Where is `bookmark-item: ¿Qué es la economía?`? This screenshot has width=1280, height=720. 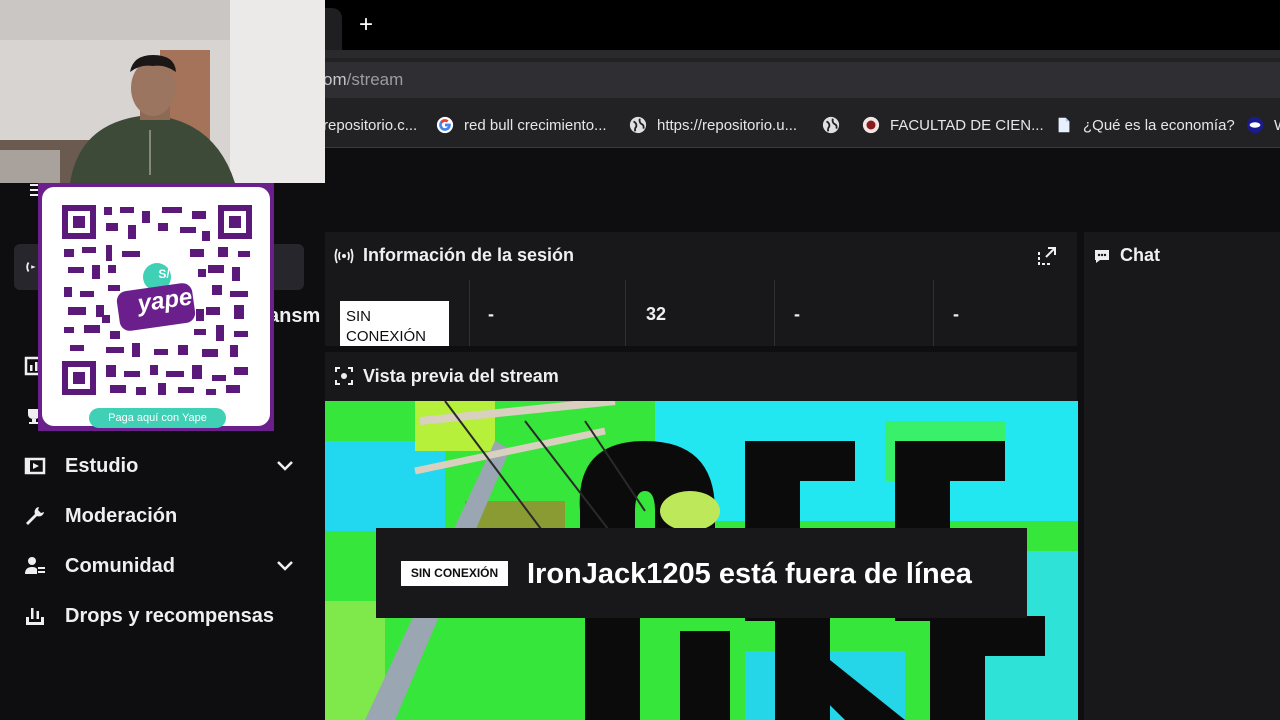 bookmark-item: ¿Qué es la economía? is located at coordinates (1145, 125).